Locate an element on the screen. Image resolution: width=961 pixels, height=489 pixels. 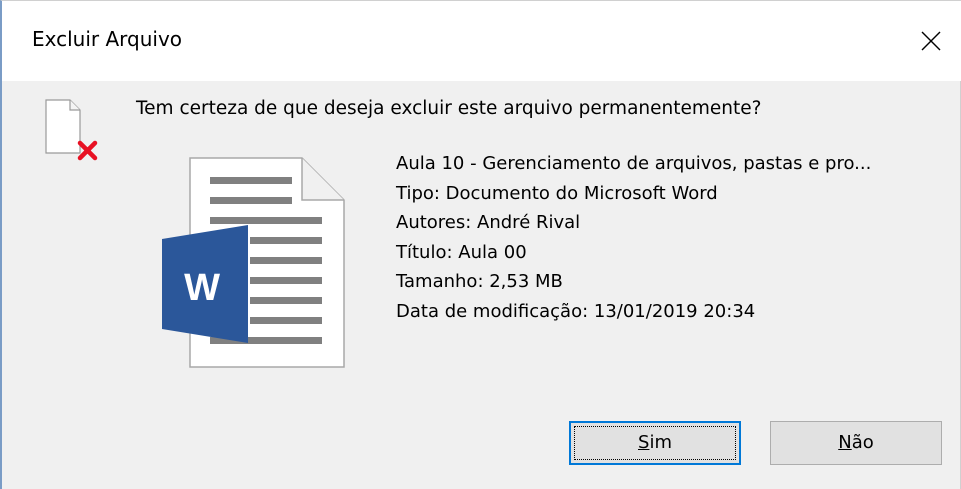
yes-button: Sim is located at coordinates (655, 443).